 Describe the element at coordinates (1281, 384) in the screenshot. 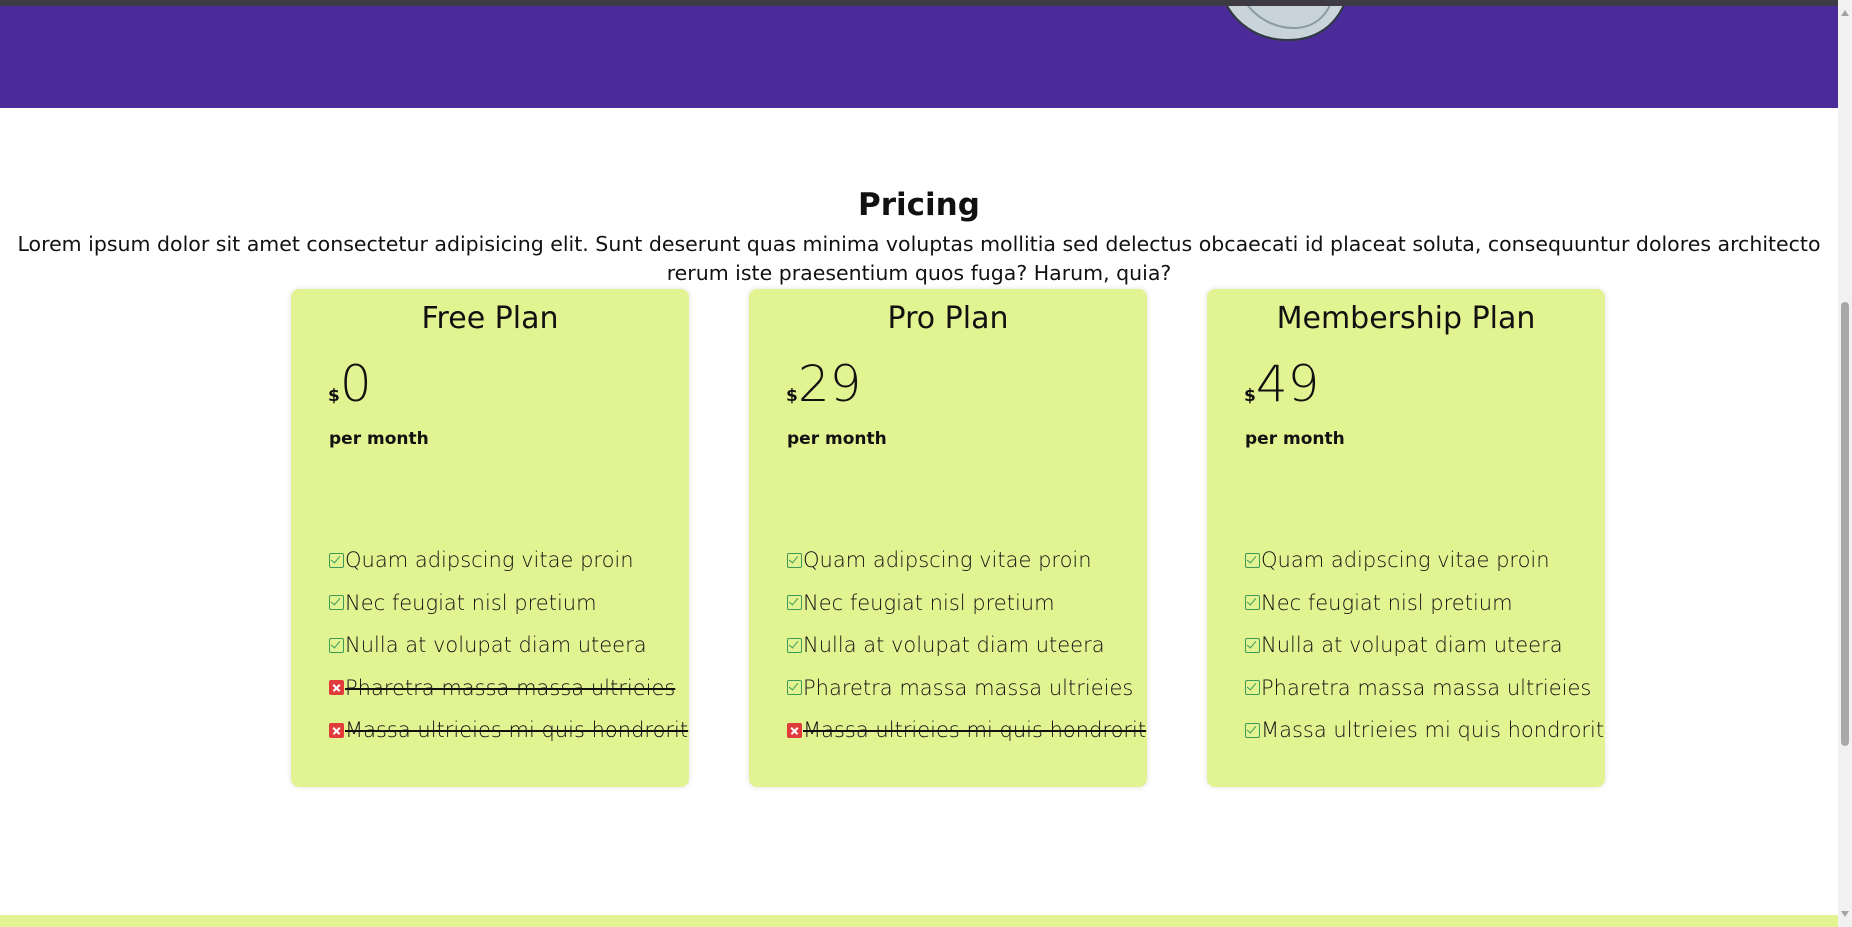

I see `plan-price: $49` at that location.